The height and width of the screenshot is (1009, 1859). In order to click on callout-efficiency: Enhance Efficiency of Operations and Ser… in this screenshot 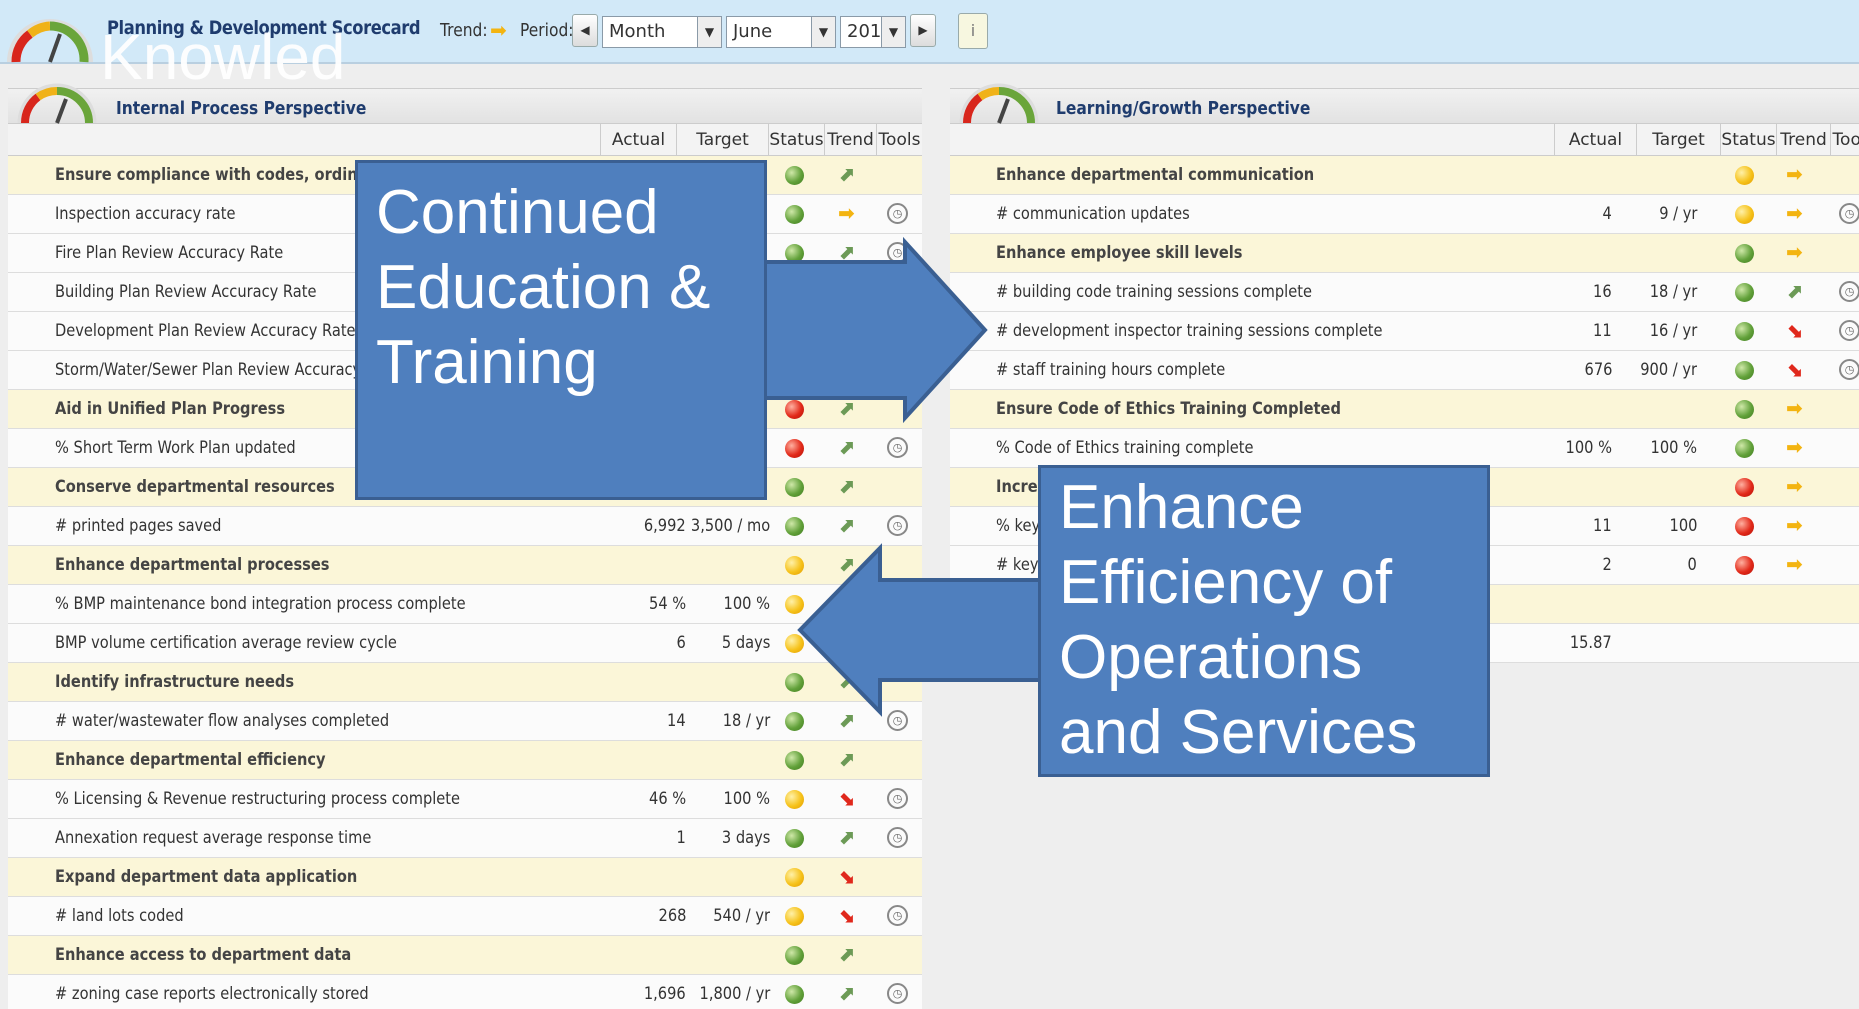, I will do `click(1264, 621)`.